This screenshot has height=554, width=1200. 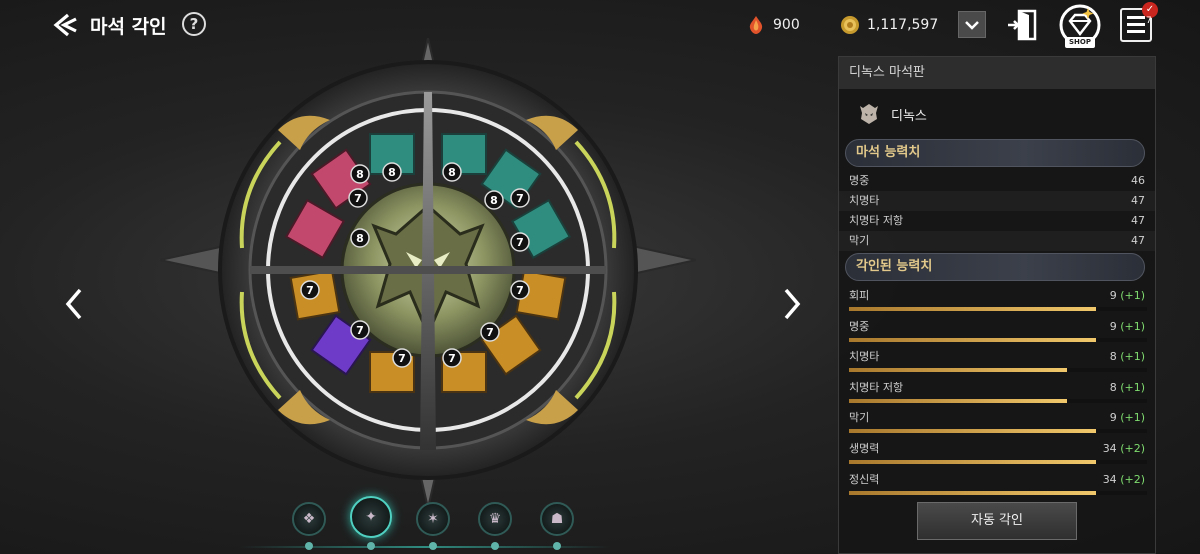 I want to click on stat-value: 34, so click(x=1111, y=479).